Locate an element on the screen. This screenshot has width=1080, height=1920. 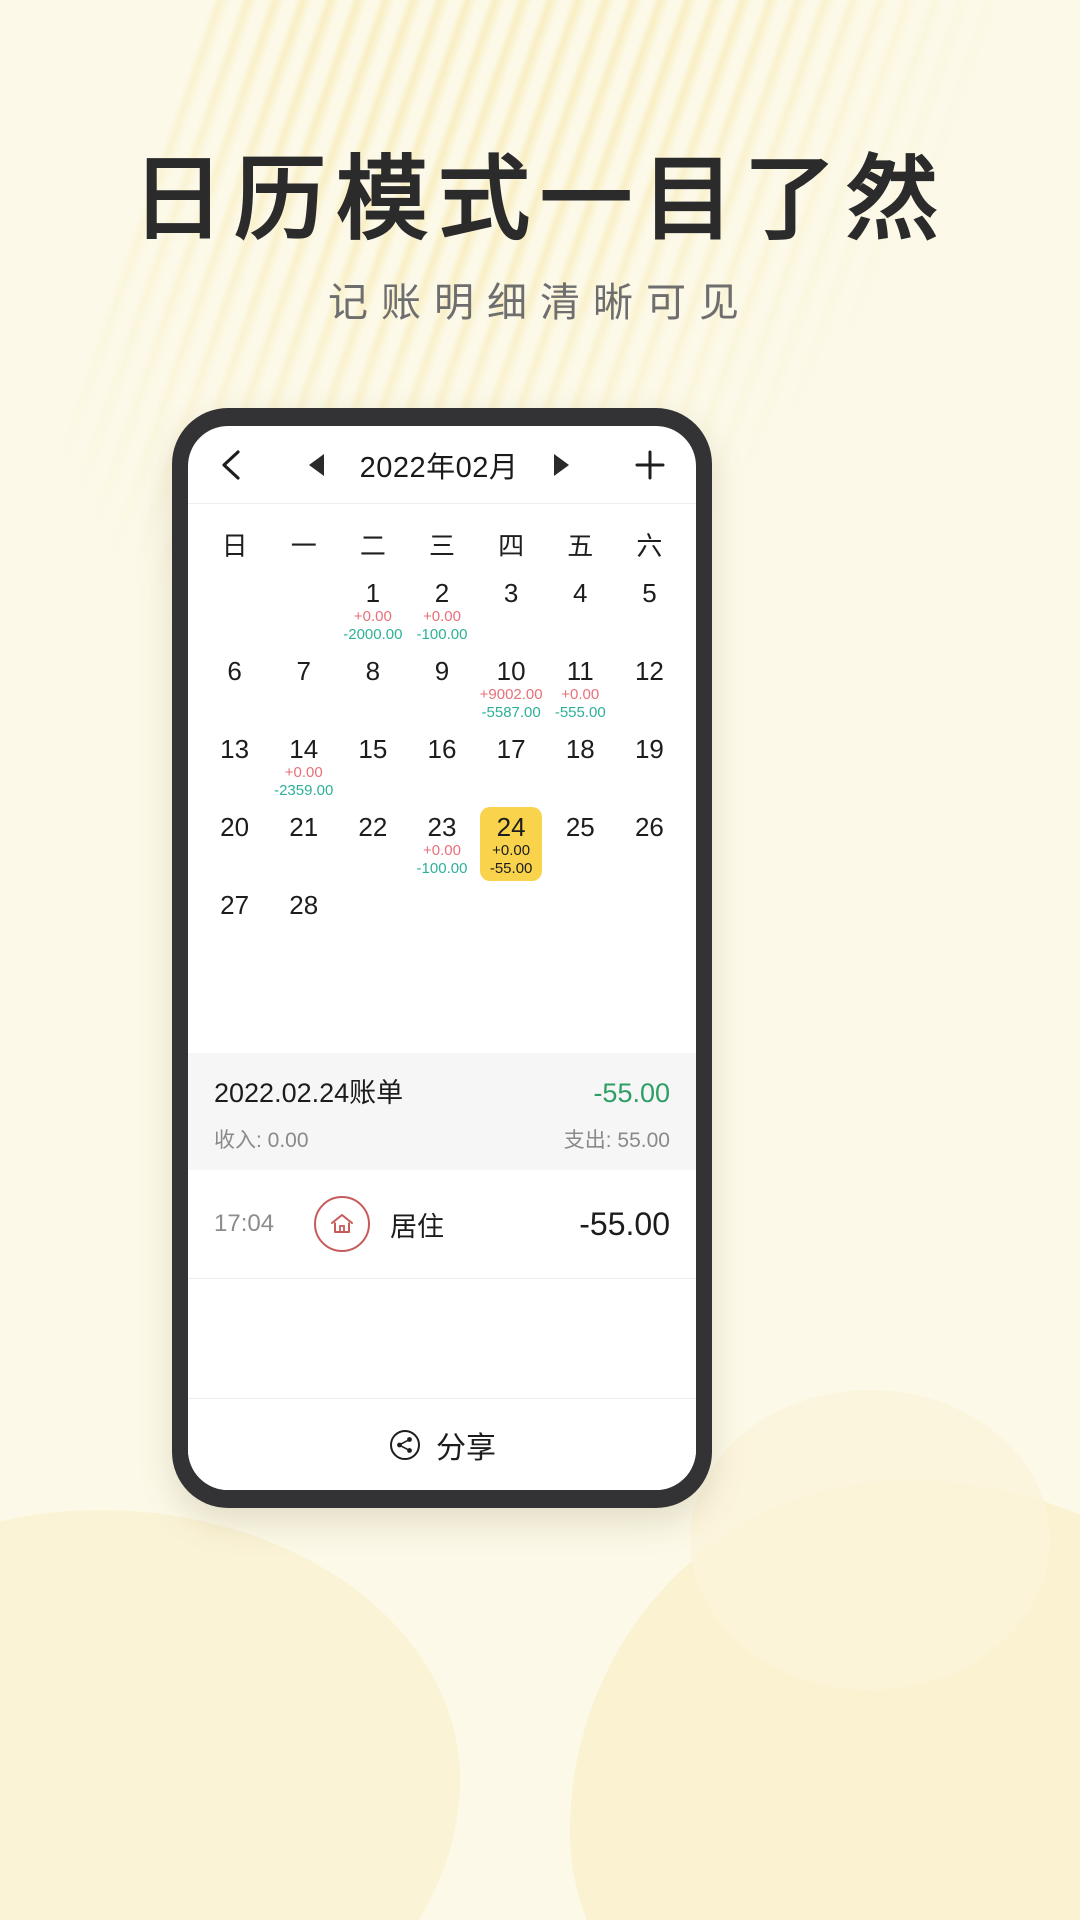
back-button is located at coordinates (231, 465).